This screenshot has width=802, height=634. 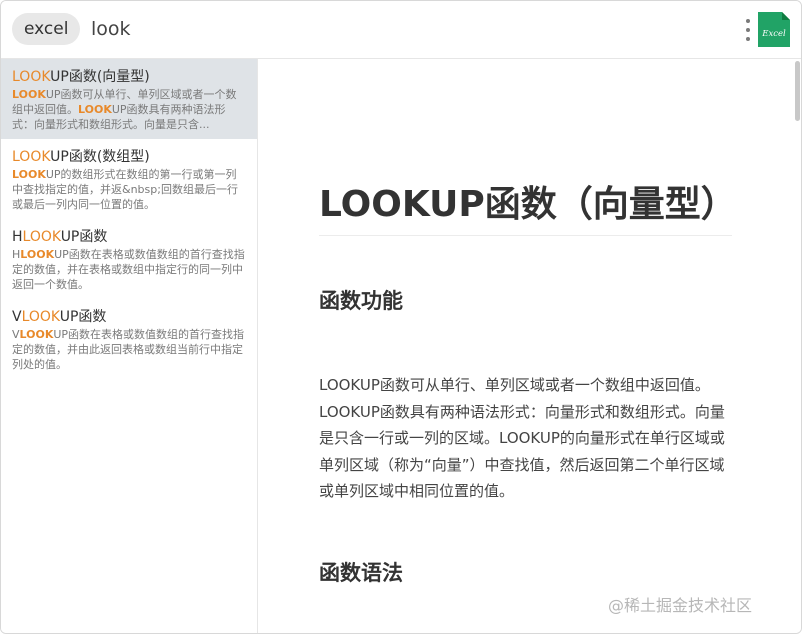 What do you see at coordinates (81, 157) in the screenshot?
I see `result-title: LOOKUP函数(数组型)` at bounding box center [81, 157].